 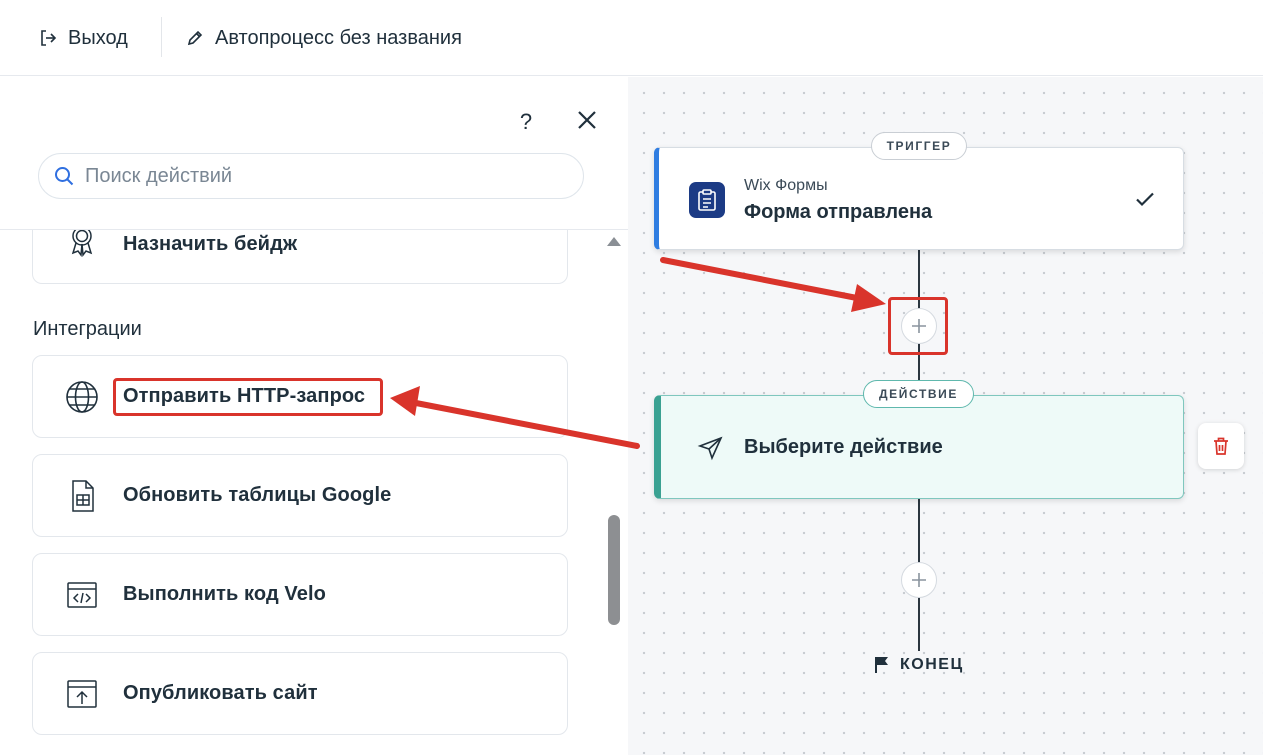 I want to click on trash-icon, so click(x=1221, y=446).